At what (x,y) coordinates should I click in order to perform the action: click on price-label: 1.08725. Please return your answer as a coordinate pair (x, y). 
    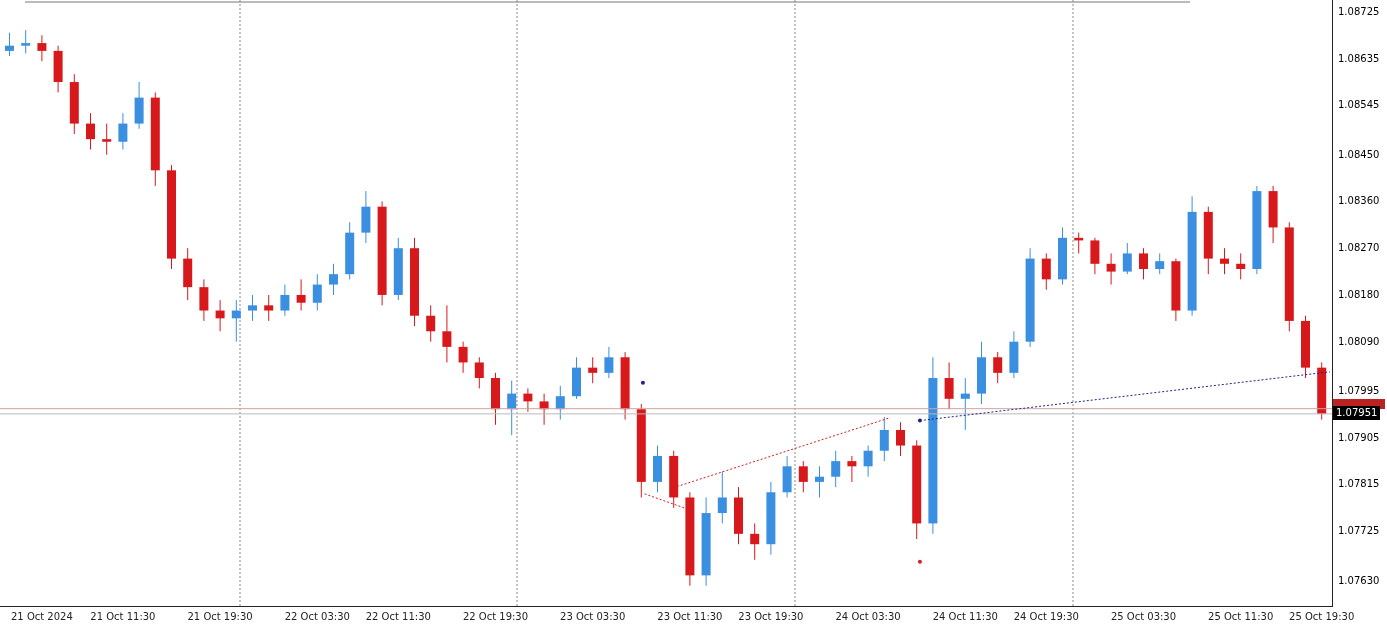
    Looking at the image, I should click on (1359, 11).